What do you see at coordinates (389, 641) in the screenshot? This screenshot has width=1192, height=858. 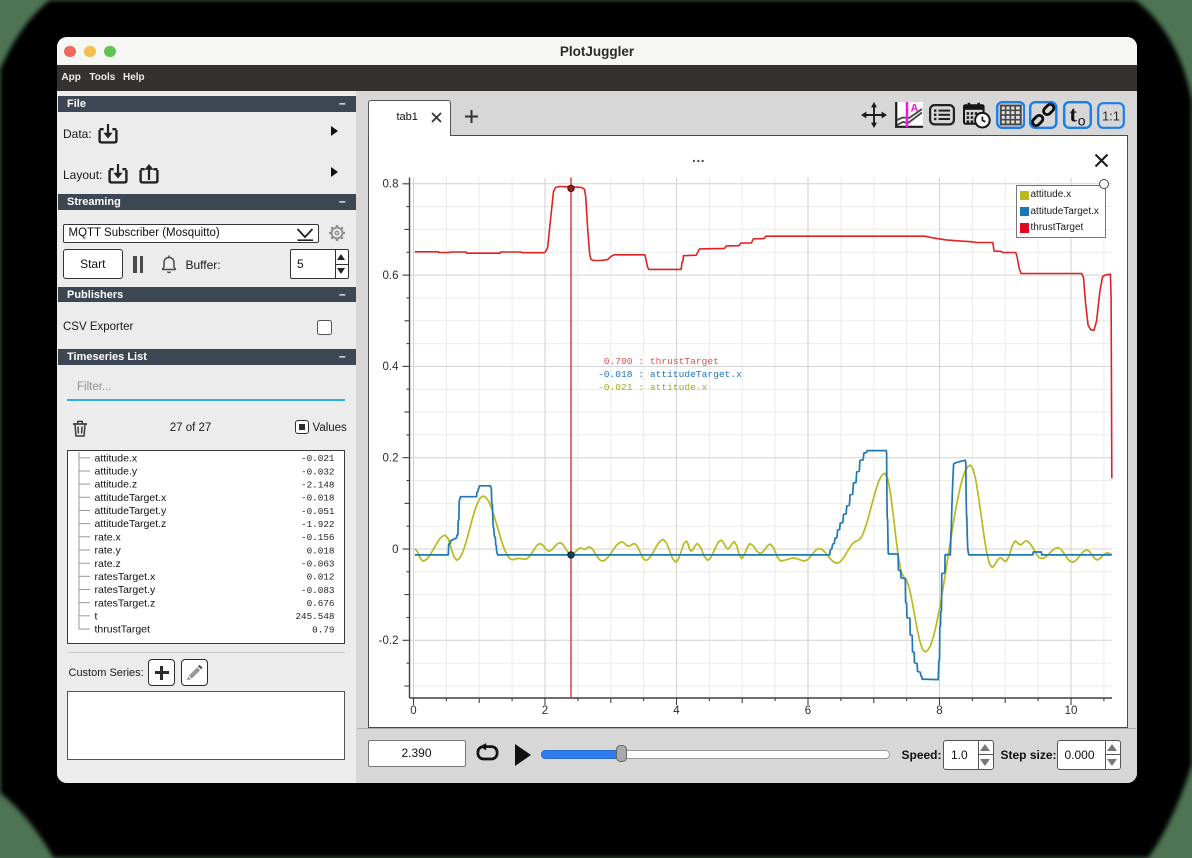 I see `svg-text: -0.2` at bounding box center [389, 641].